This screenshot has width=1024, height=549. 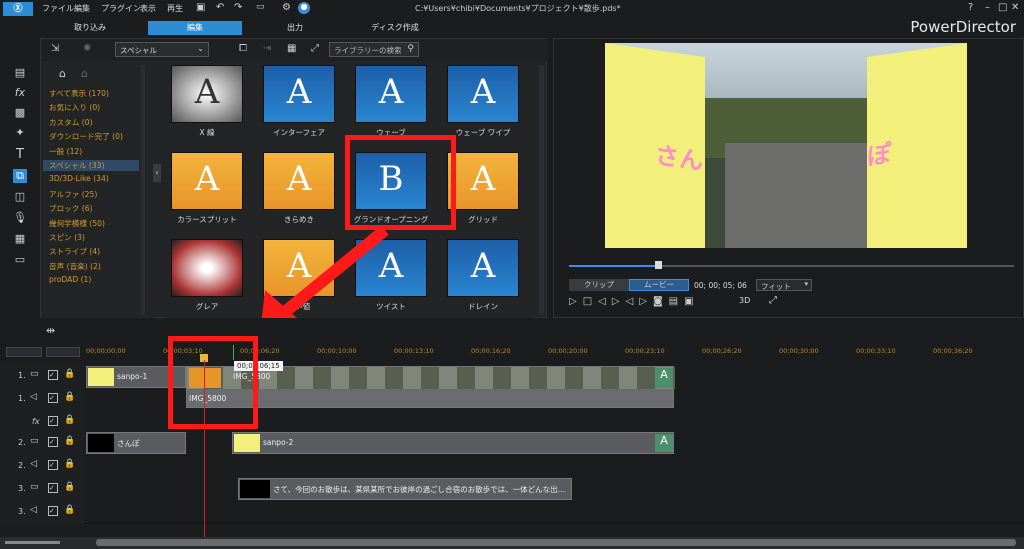 I want to click on category-item: 音声 (音楽) (2), so click(x=75, y=266).